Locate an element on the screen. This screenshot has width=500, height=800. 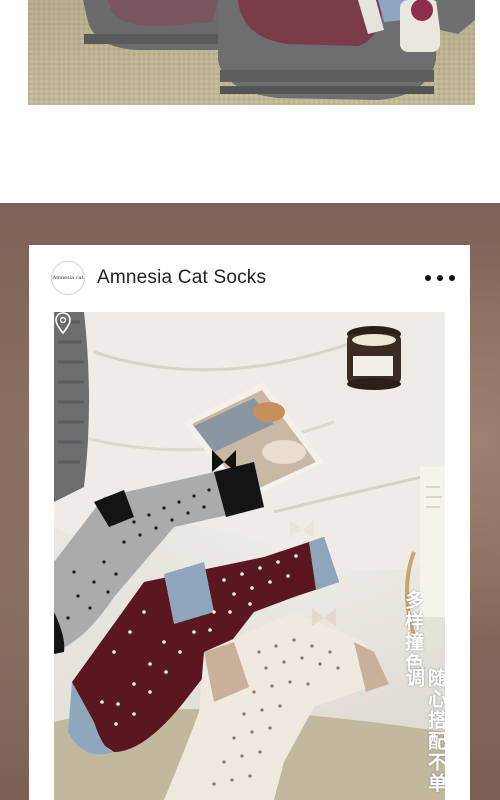
spacer is located at coordinates (250, 154).